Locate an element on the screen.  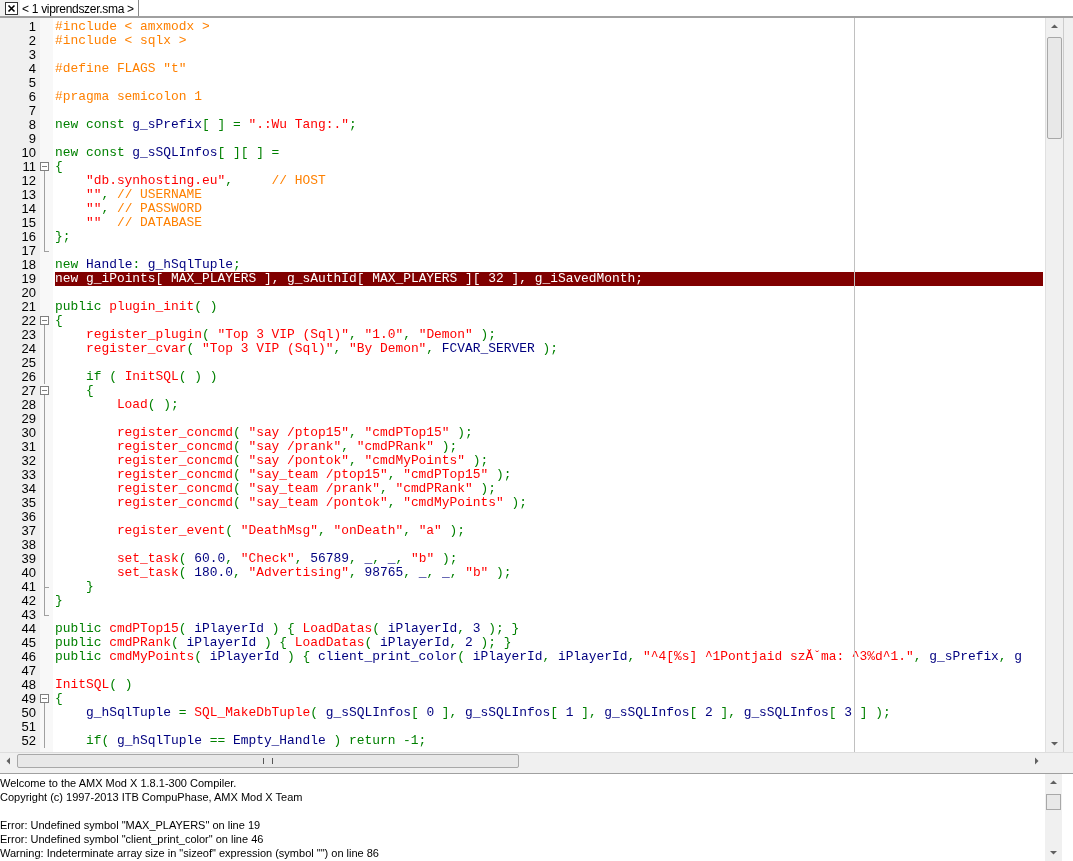
code-line: register_cvar( "Top 3 VIP (Sql)", "By Demon", FCVAR_SERVER ); is located at coordinates (321, 349).